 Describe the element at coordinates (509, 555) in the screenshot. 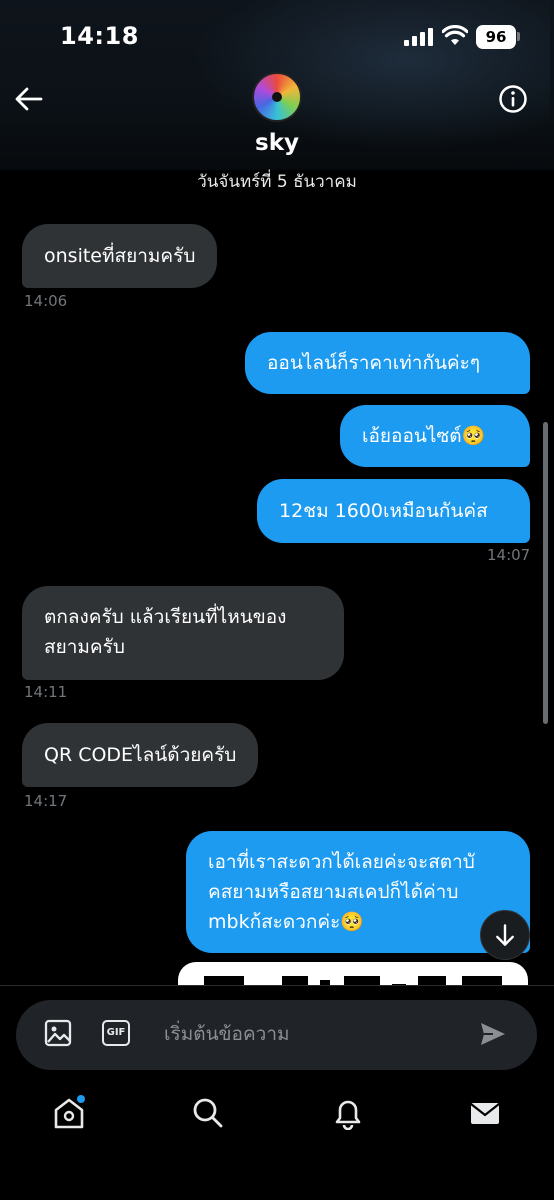

I see `message-time: 14:07` at that location.